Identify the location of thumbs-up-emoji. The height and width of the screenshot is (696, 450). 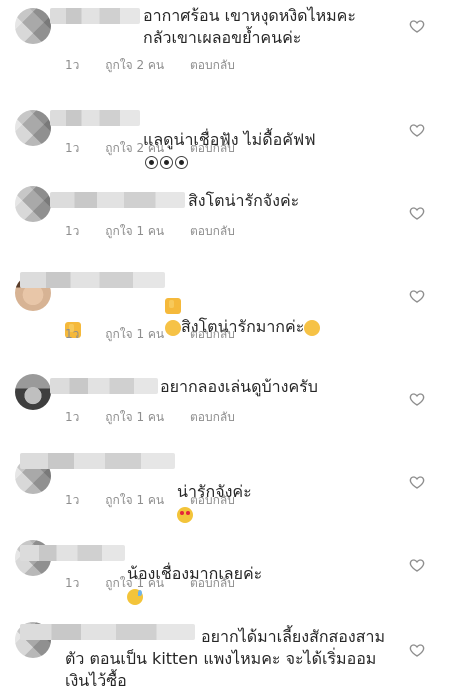
(173, 305).